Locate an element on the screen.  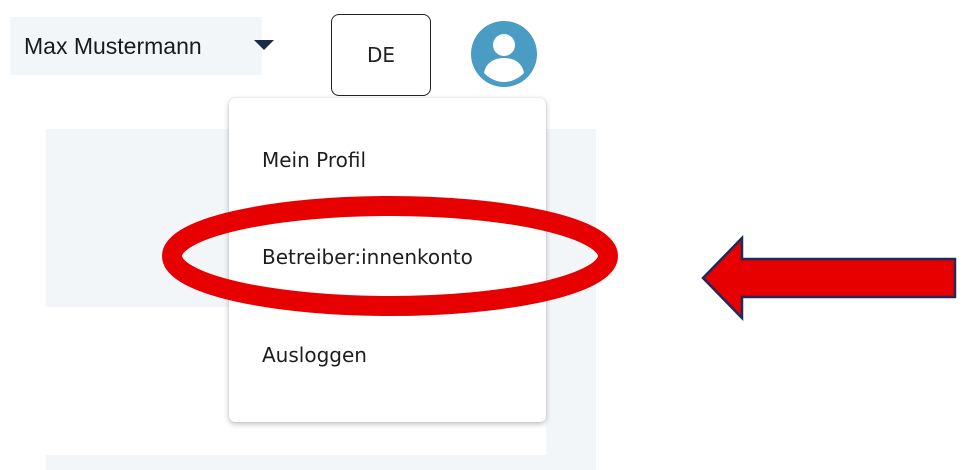
language-button: DE is located at coordinates (381, 55).